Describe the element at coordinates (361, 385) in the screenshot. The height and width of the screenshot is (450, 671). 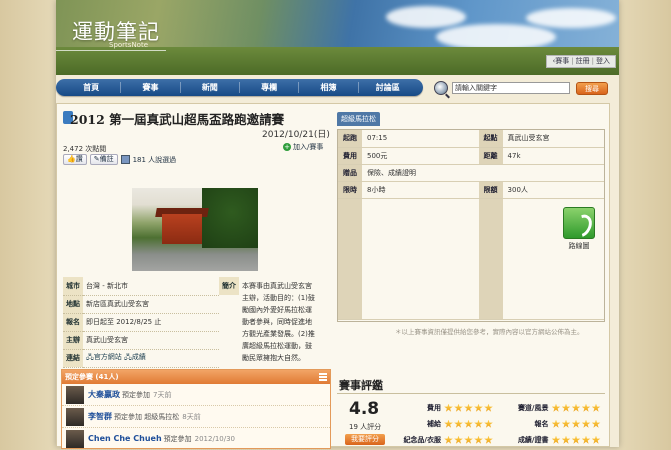
I see `rating-heading: 賽事評鑑` at that location.